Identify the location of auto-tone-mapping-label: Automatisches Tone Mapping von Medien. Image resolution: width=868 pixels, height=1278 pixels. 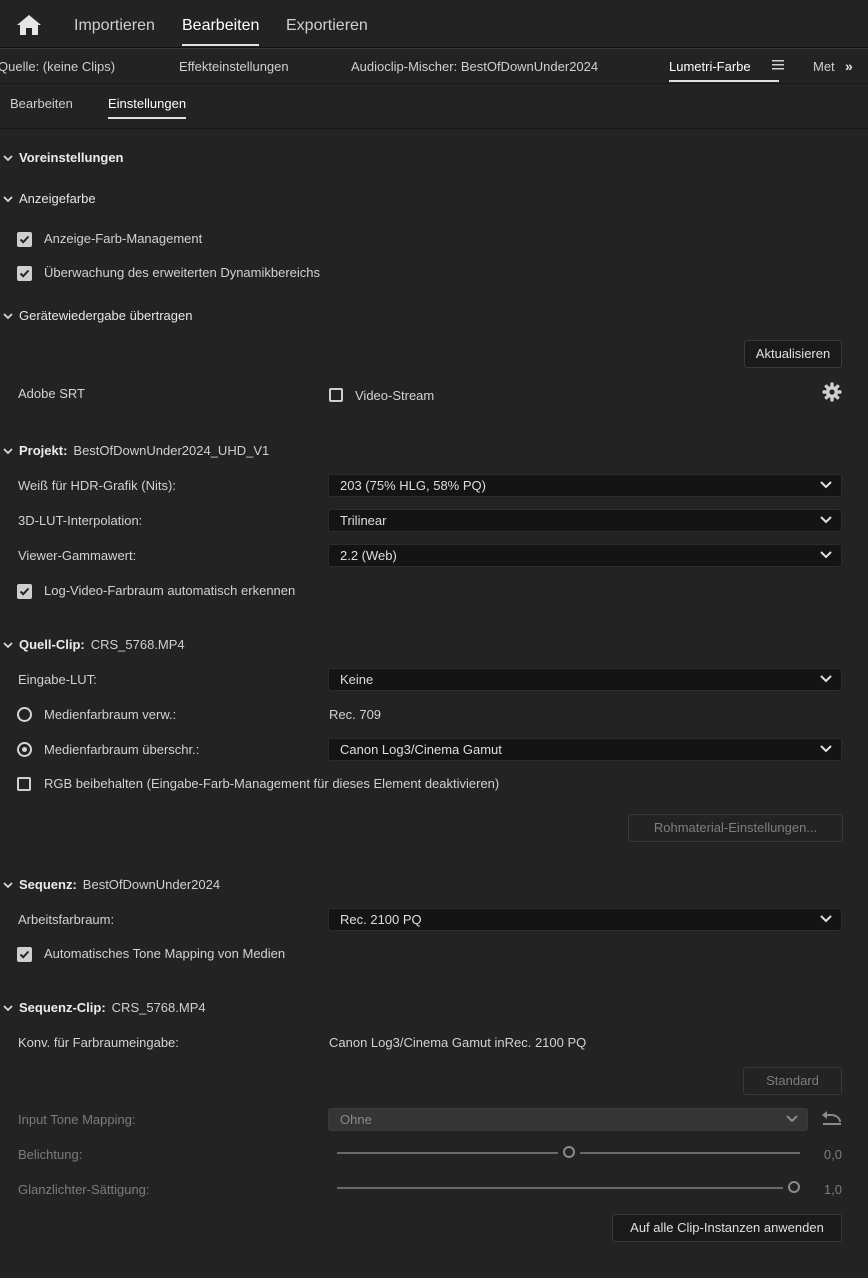
(165, 953).